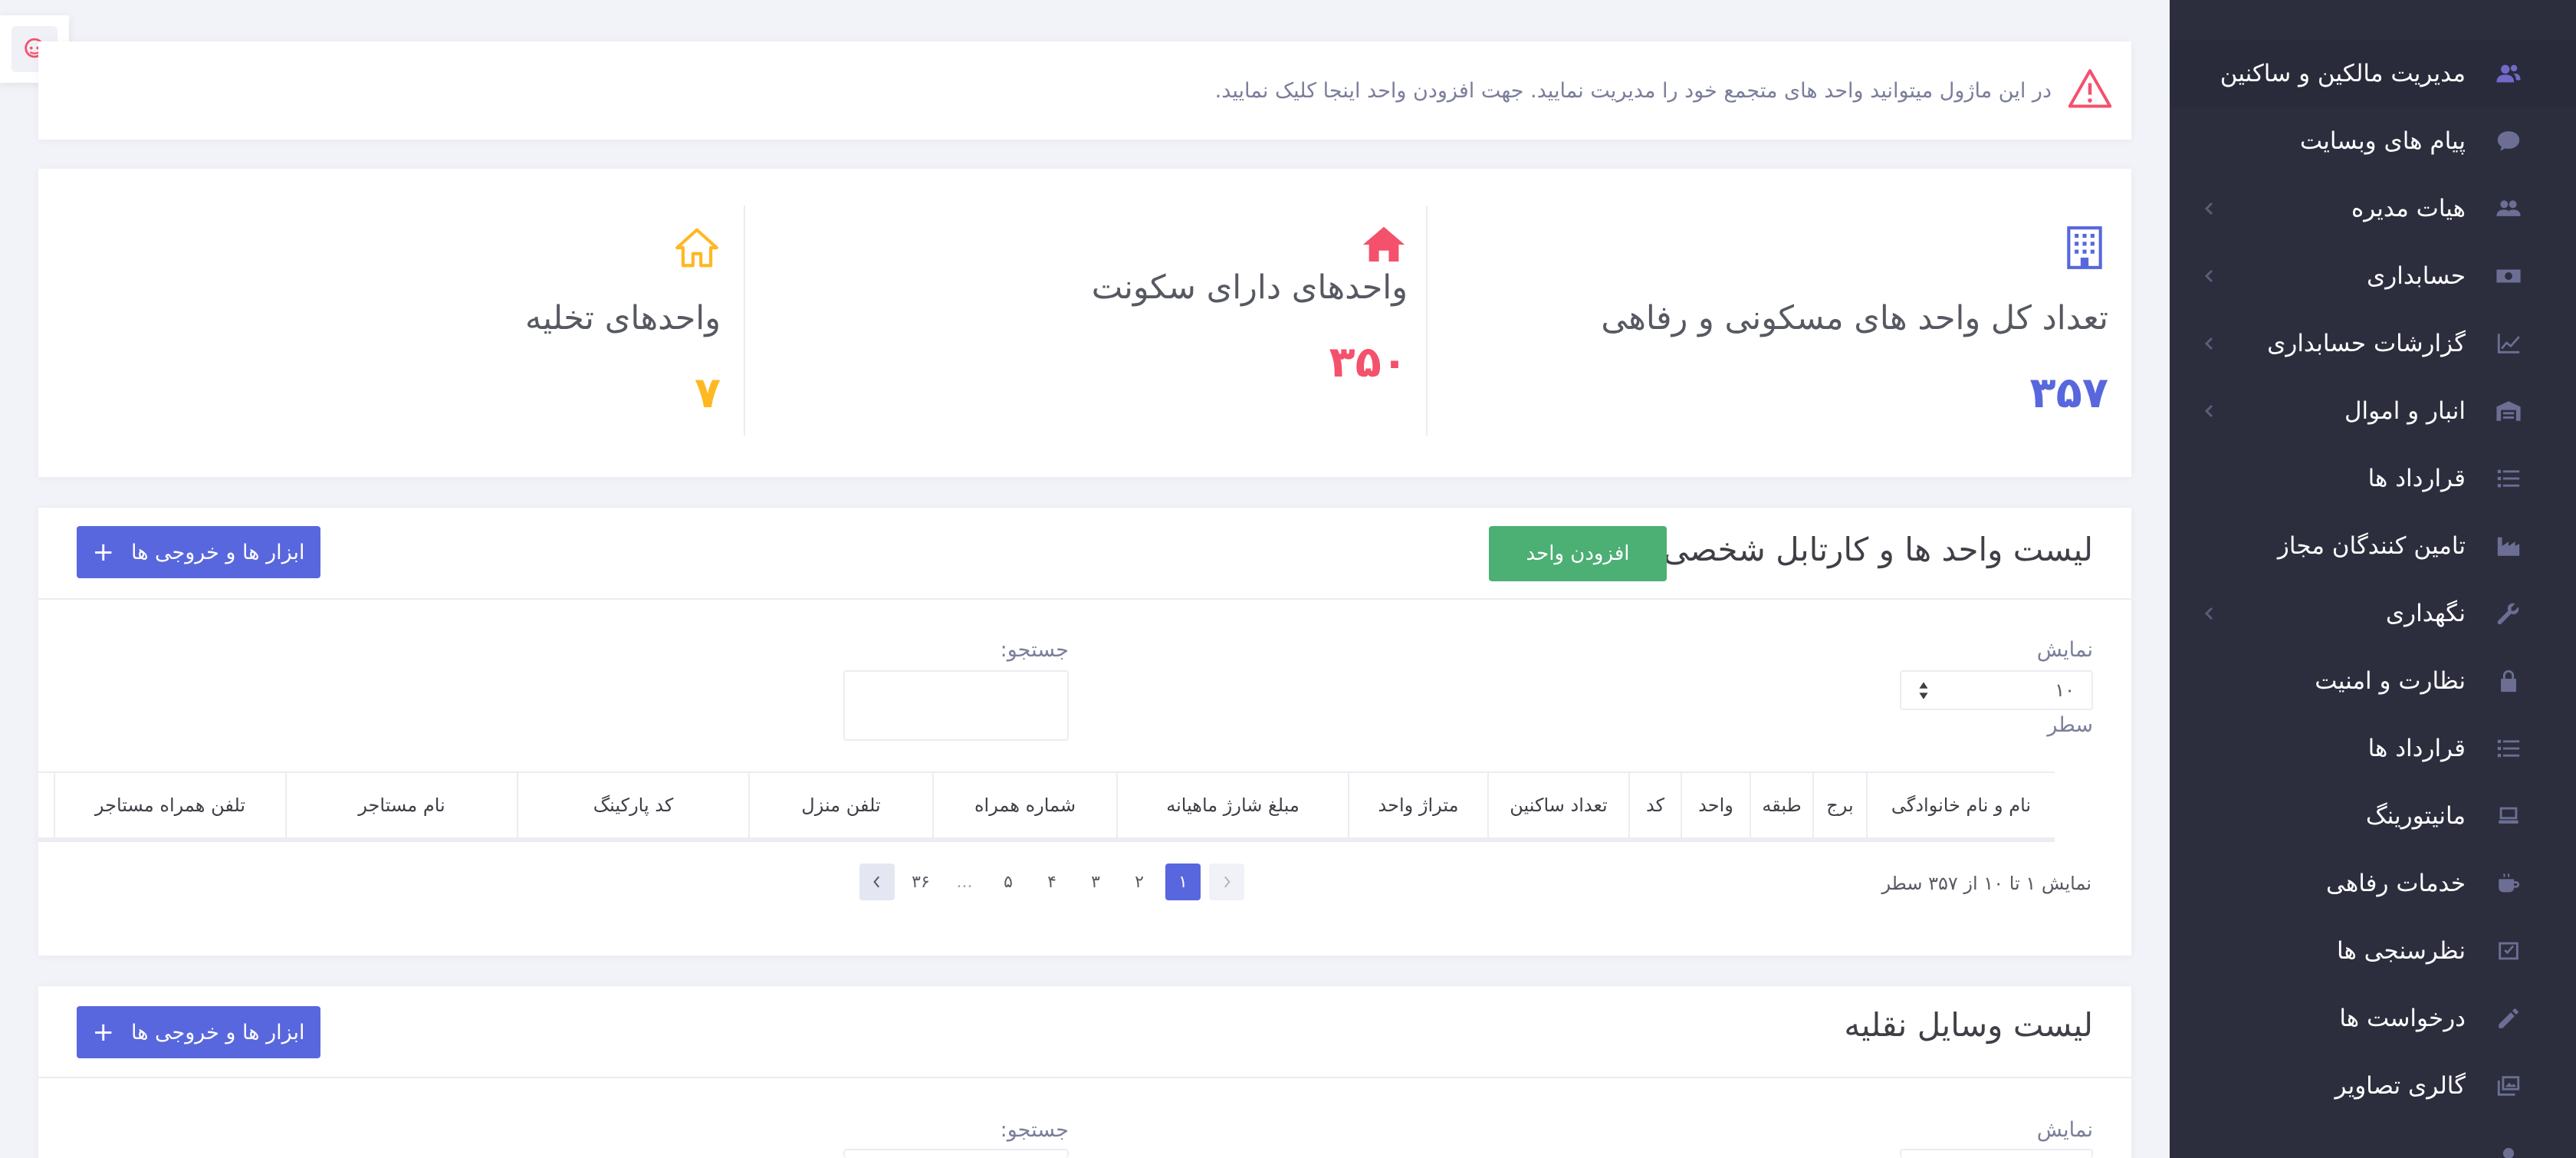 The image size is (2576, 1158). Describe the element at coordinates (2508, 1018) in the screenshot. I see `pencil-icon` at that location.